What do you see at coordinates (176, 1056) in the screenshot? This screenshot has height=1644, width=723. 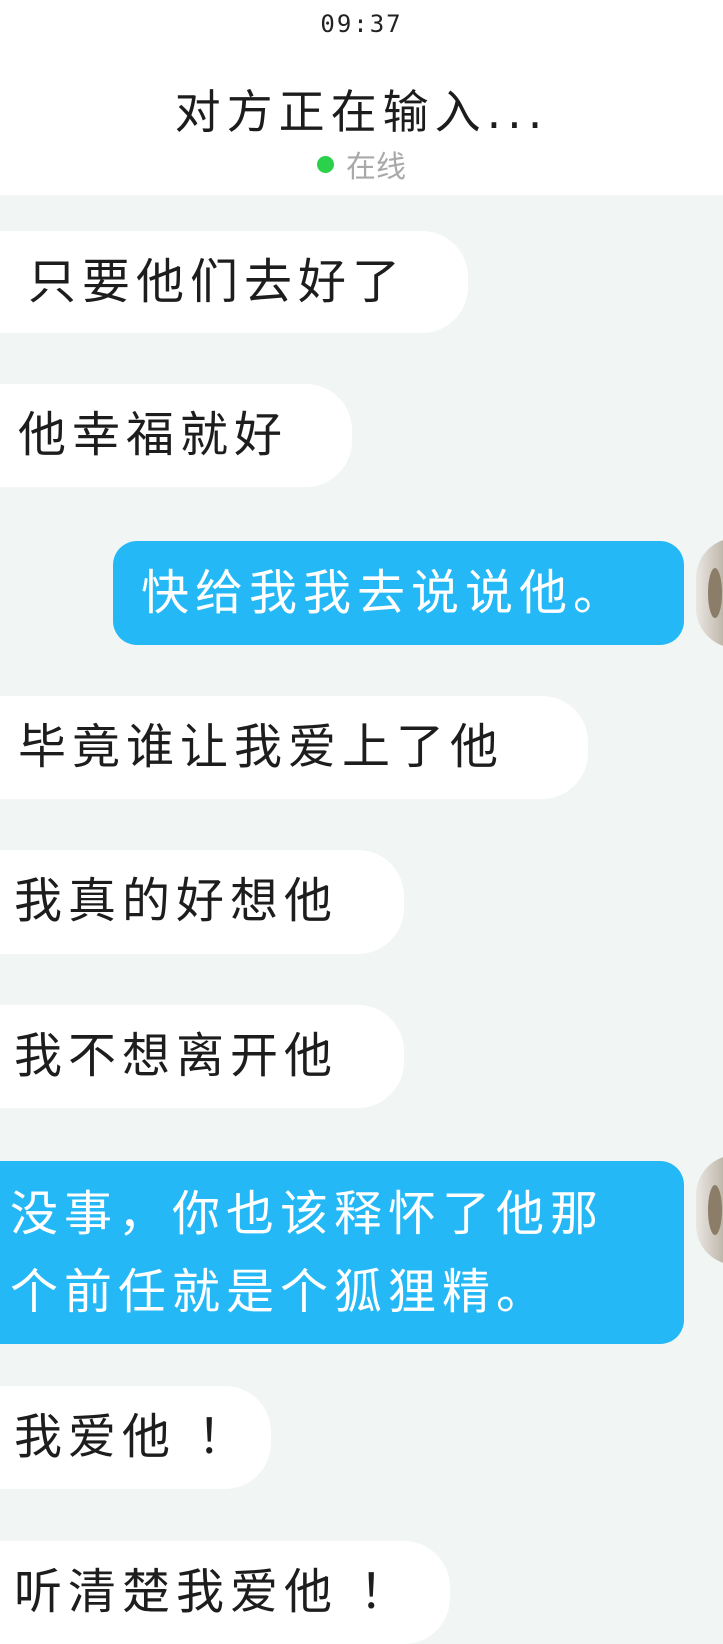 I see `message-text: 我不想离开他` at bounding box center [176, 1056].